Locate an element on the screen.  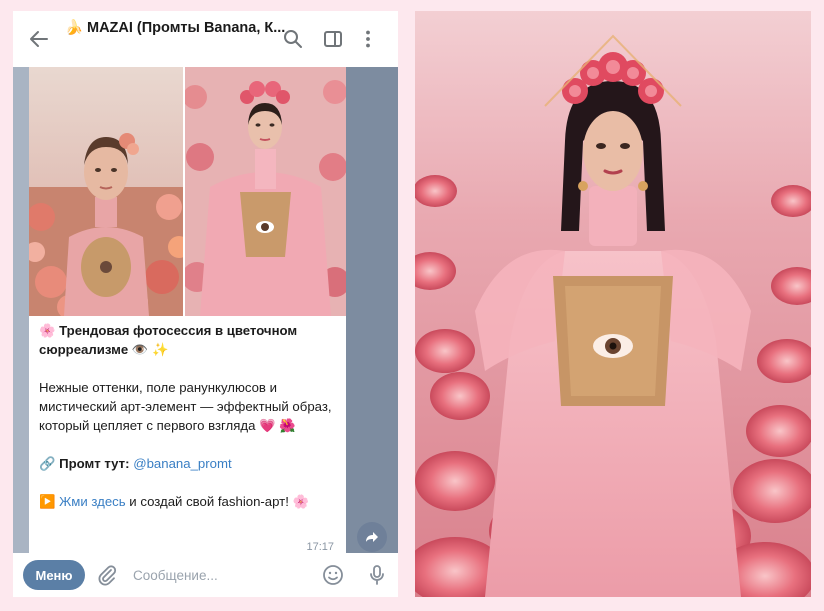
prompt-line: 🔗 Промт тут: @banana_promt is located at coordinates (189, 463).